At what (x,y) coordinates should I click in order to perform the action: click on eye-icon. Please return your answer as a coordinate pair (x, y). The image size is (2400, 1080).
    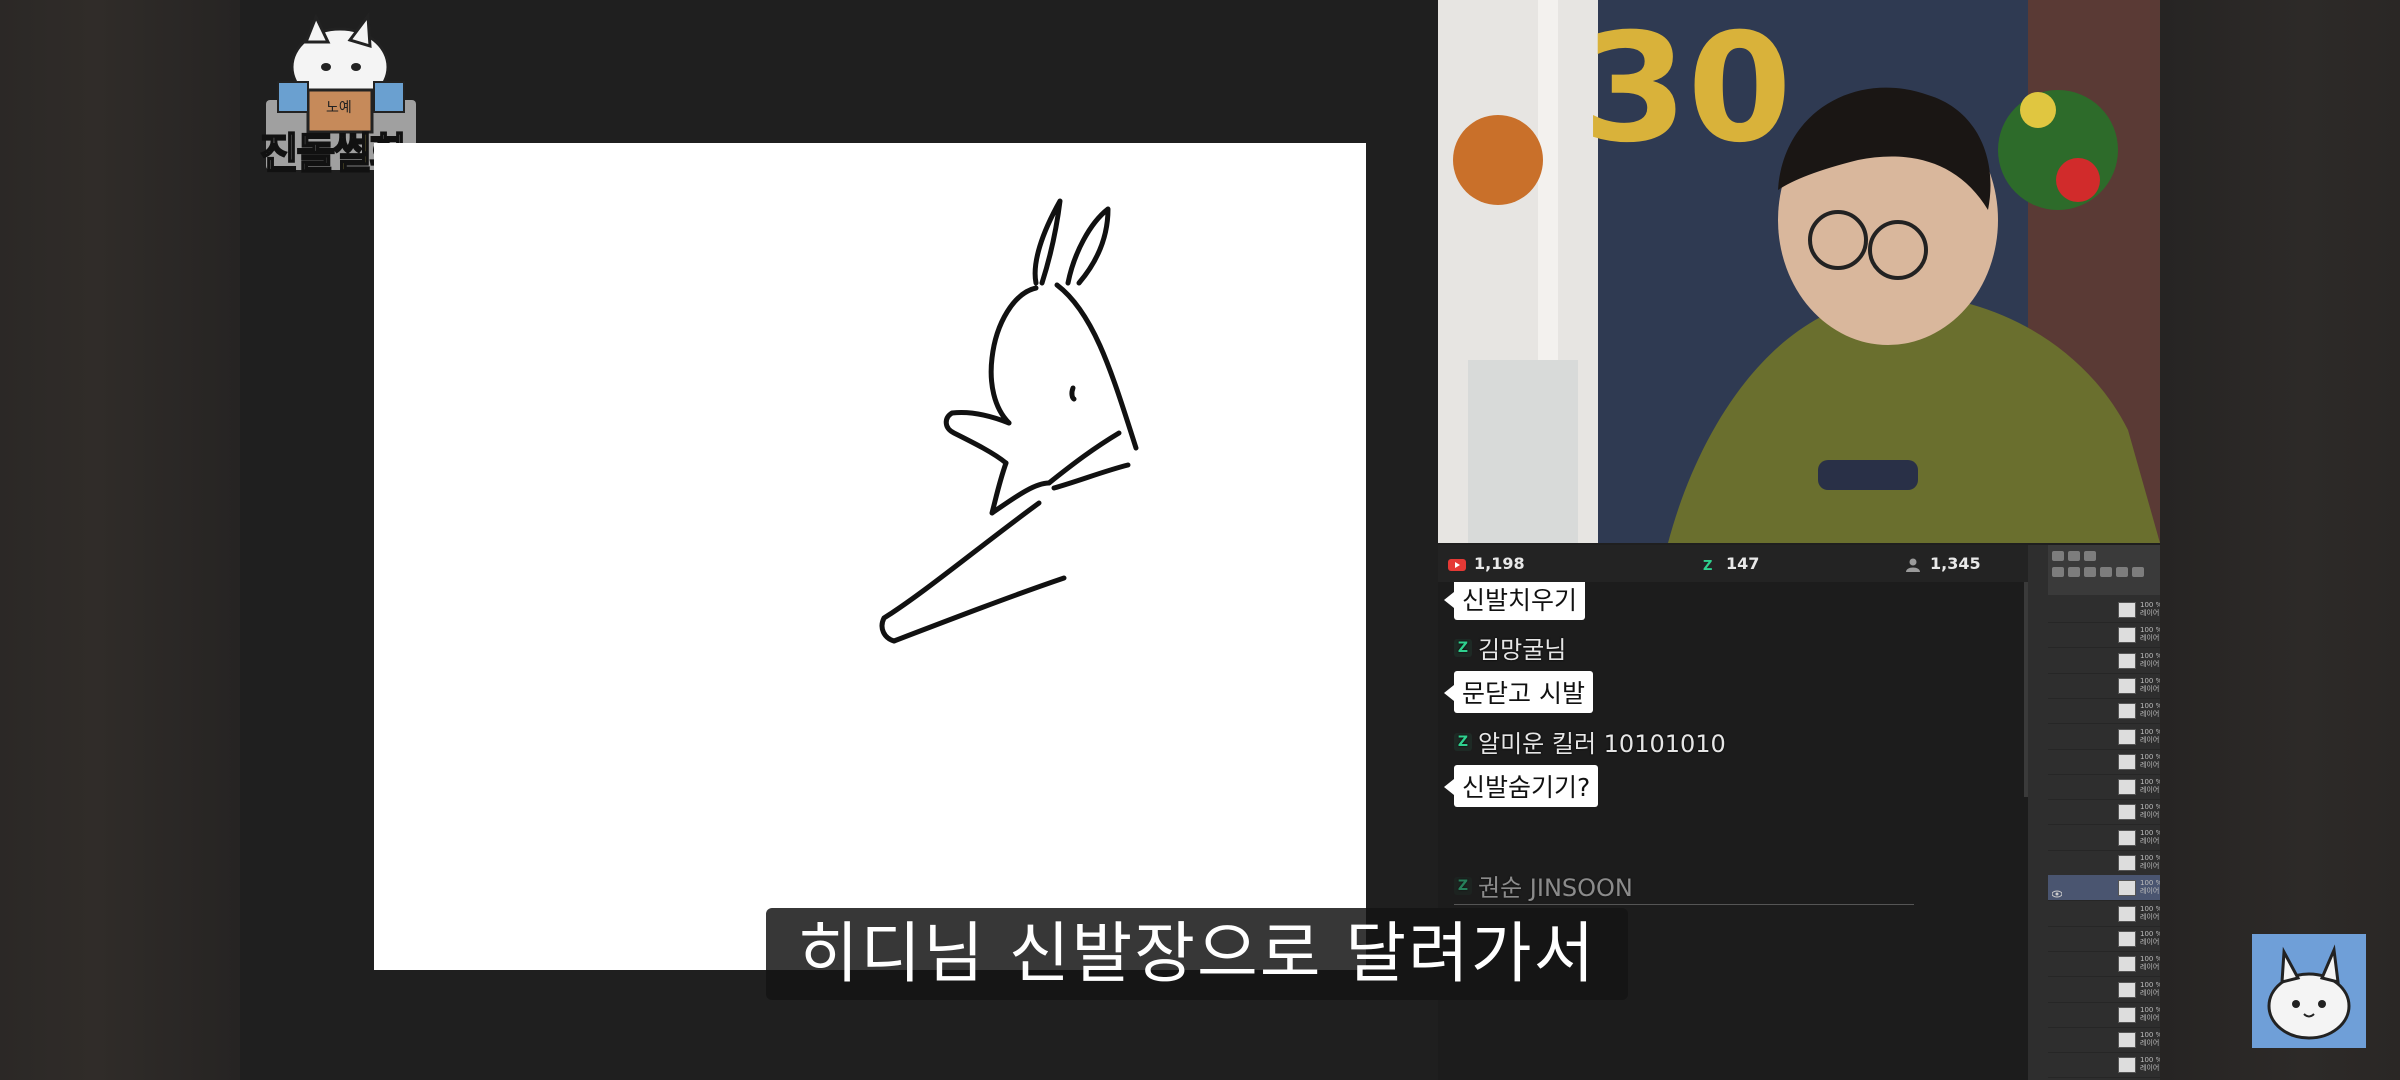
    Looking at the image, I should click on (2057, 890).